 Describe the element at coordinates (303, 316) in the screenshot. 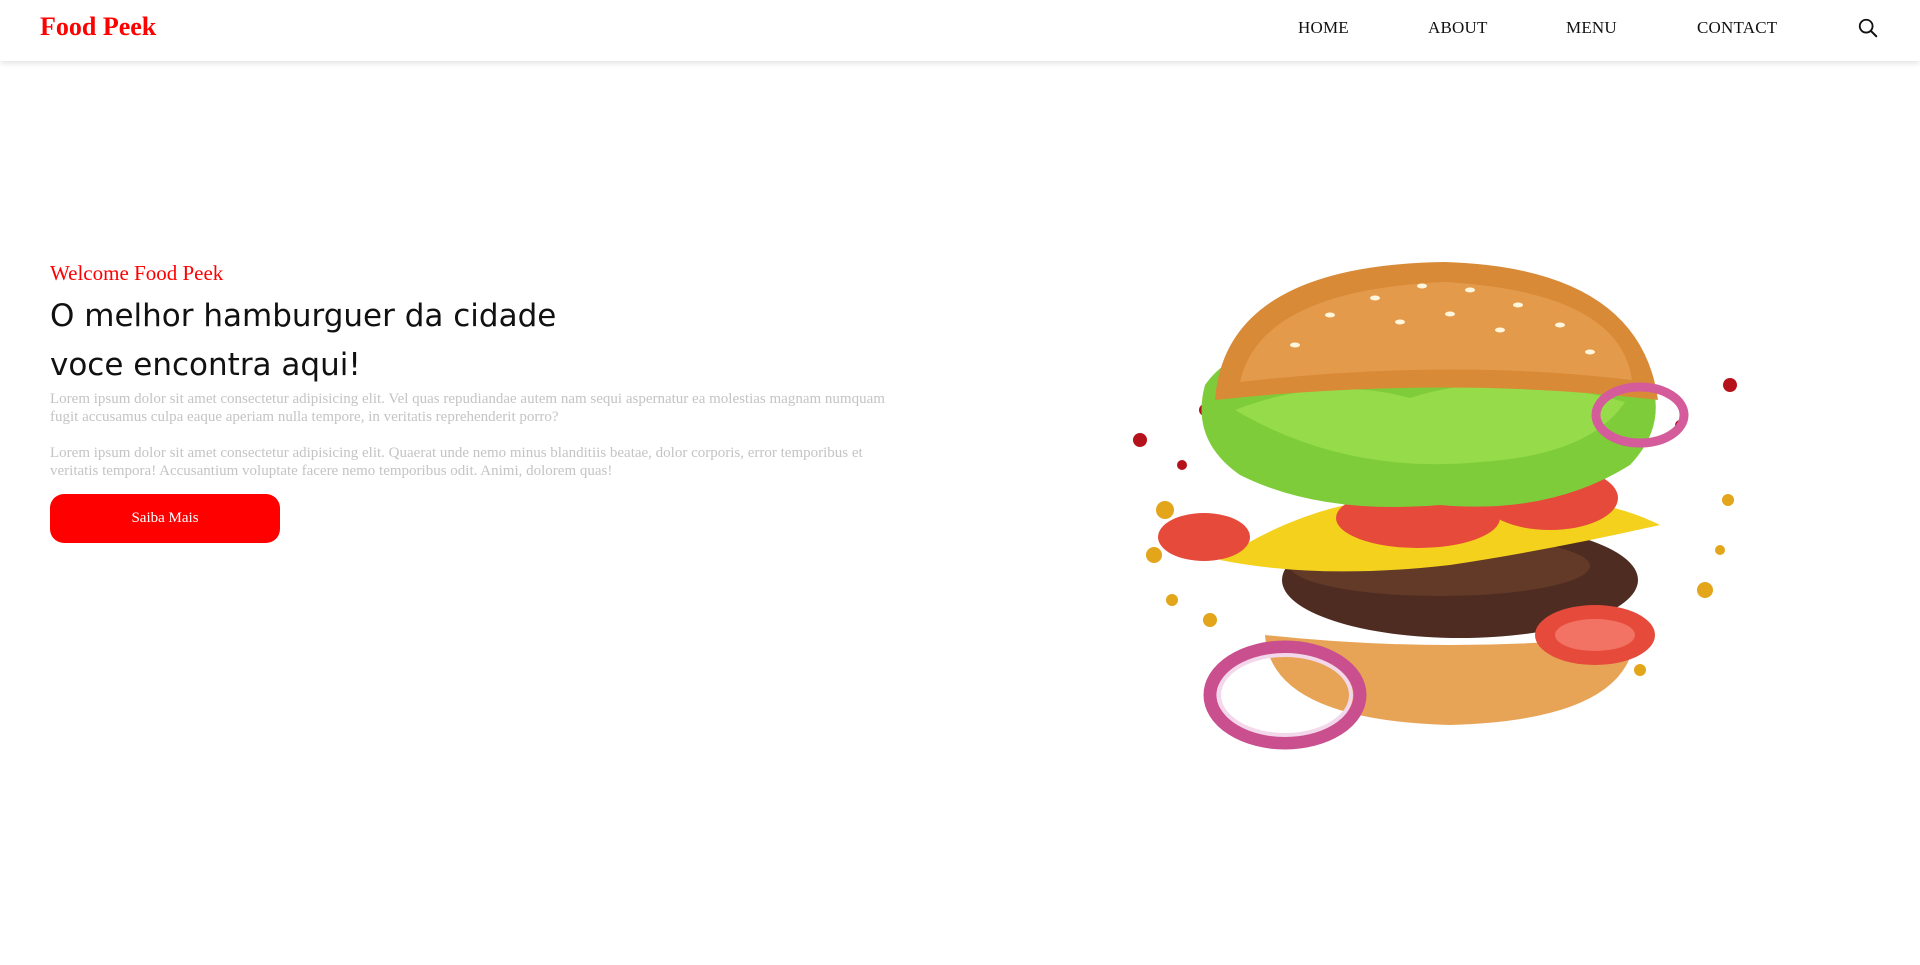

I see `hero-title-line-1: O melhor hamburguer da cidade` at that location.